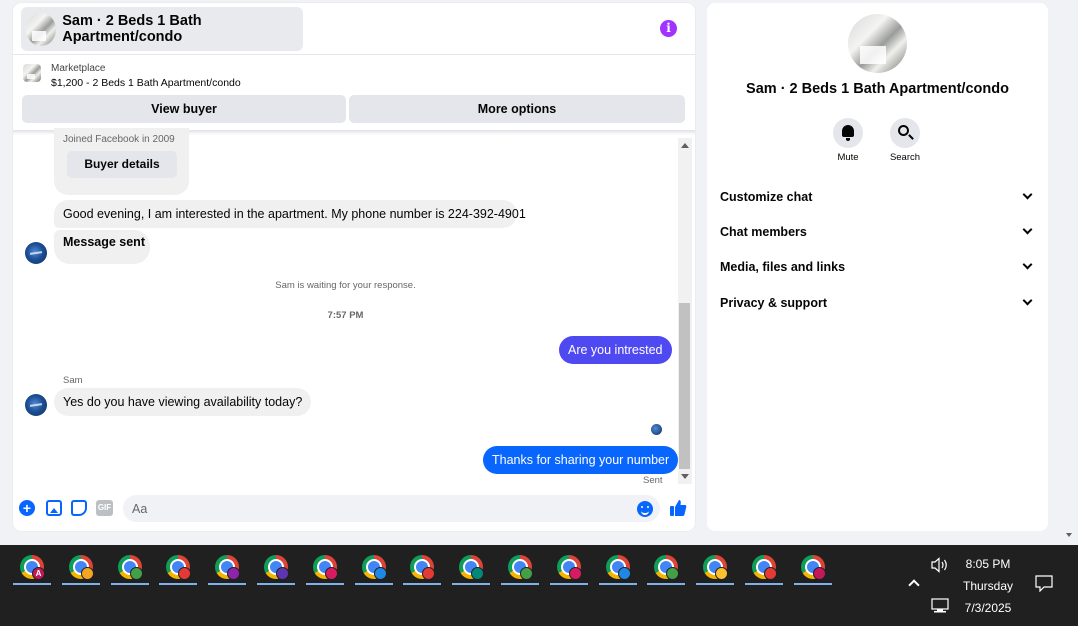 The width and height of the screenshot is (1078, 626). I want to click on scroll-up-arrow-icon, so click(685, 145).